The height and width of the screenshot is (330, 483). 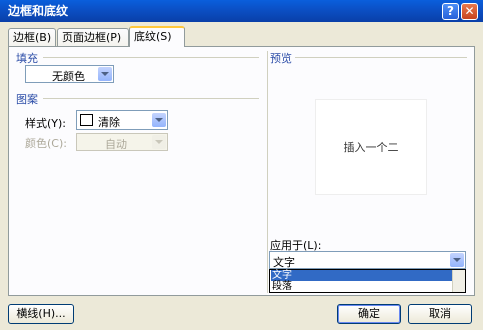 I want to click on pattern-style-select: 清除, so click(x=122, y=120).